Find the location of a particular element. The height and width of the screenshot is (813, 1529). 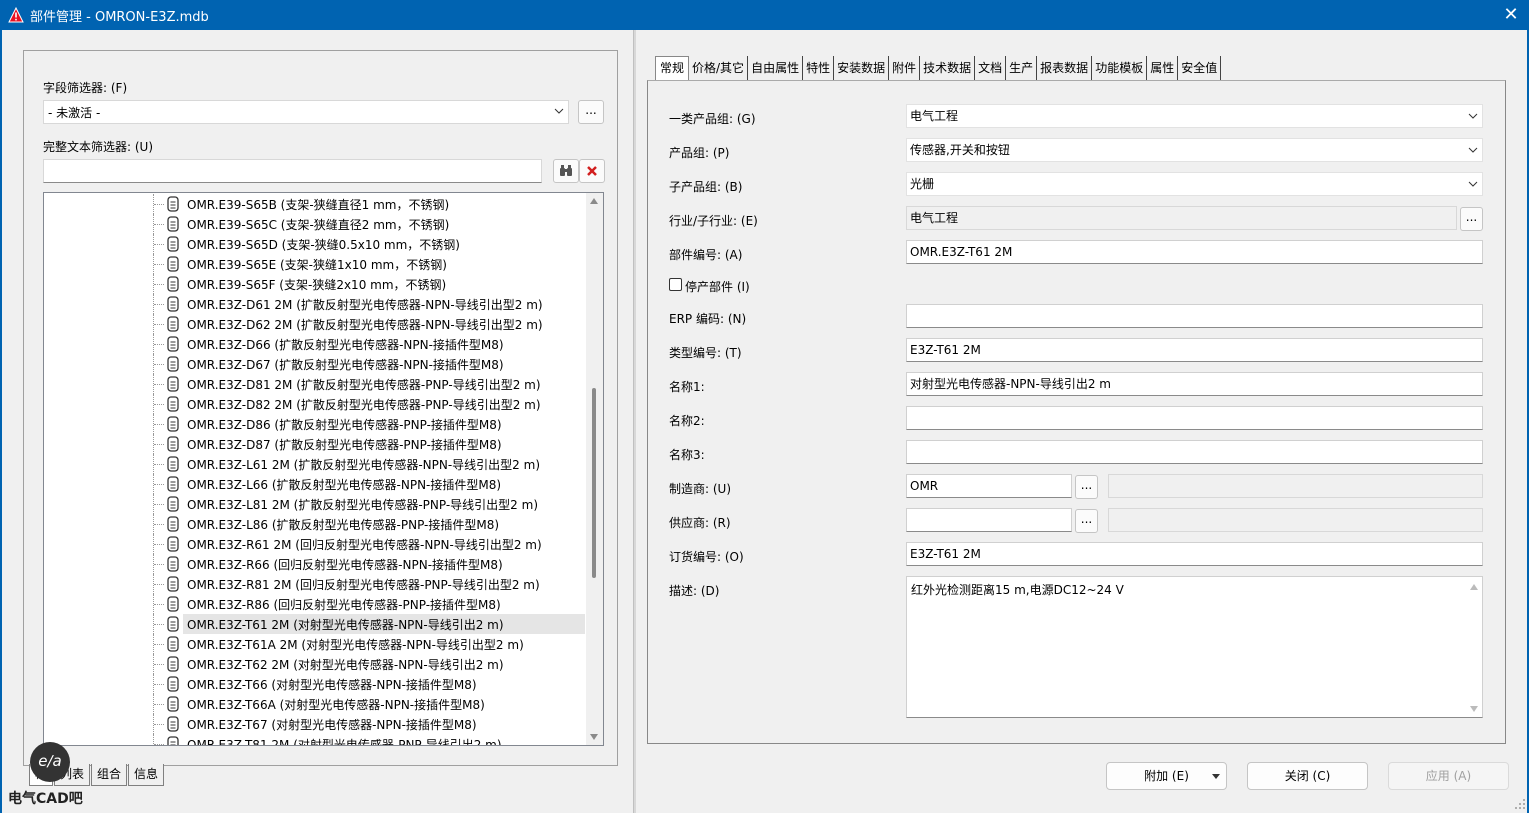

tree-item: OMR.E3Z-D81 2M (扩散反射型光电传感器-PNP-导线引出型2 m) is located at coordinates (315, 384).